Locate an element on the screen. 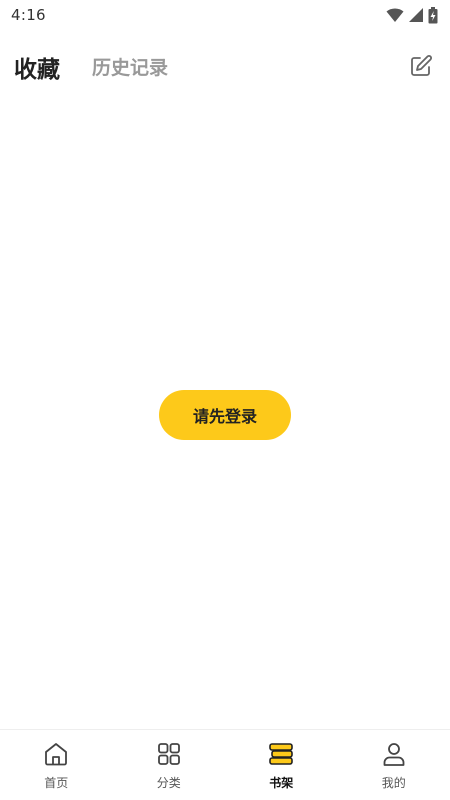  bottom-nav: 首页 分类 书架 我的 is located at coordinates (225, 764).